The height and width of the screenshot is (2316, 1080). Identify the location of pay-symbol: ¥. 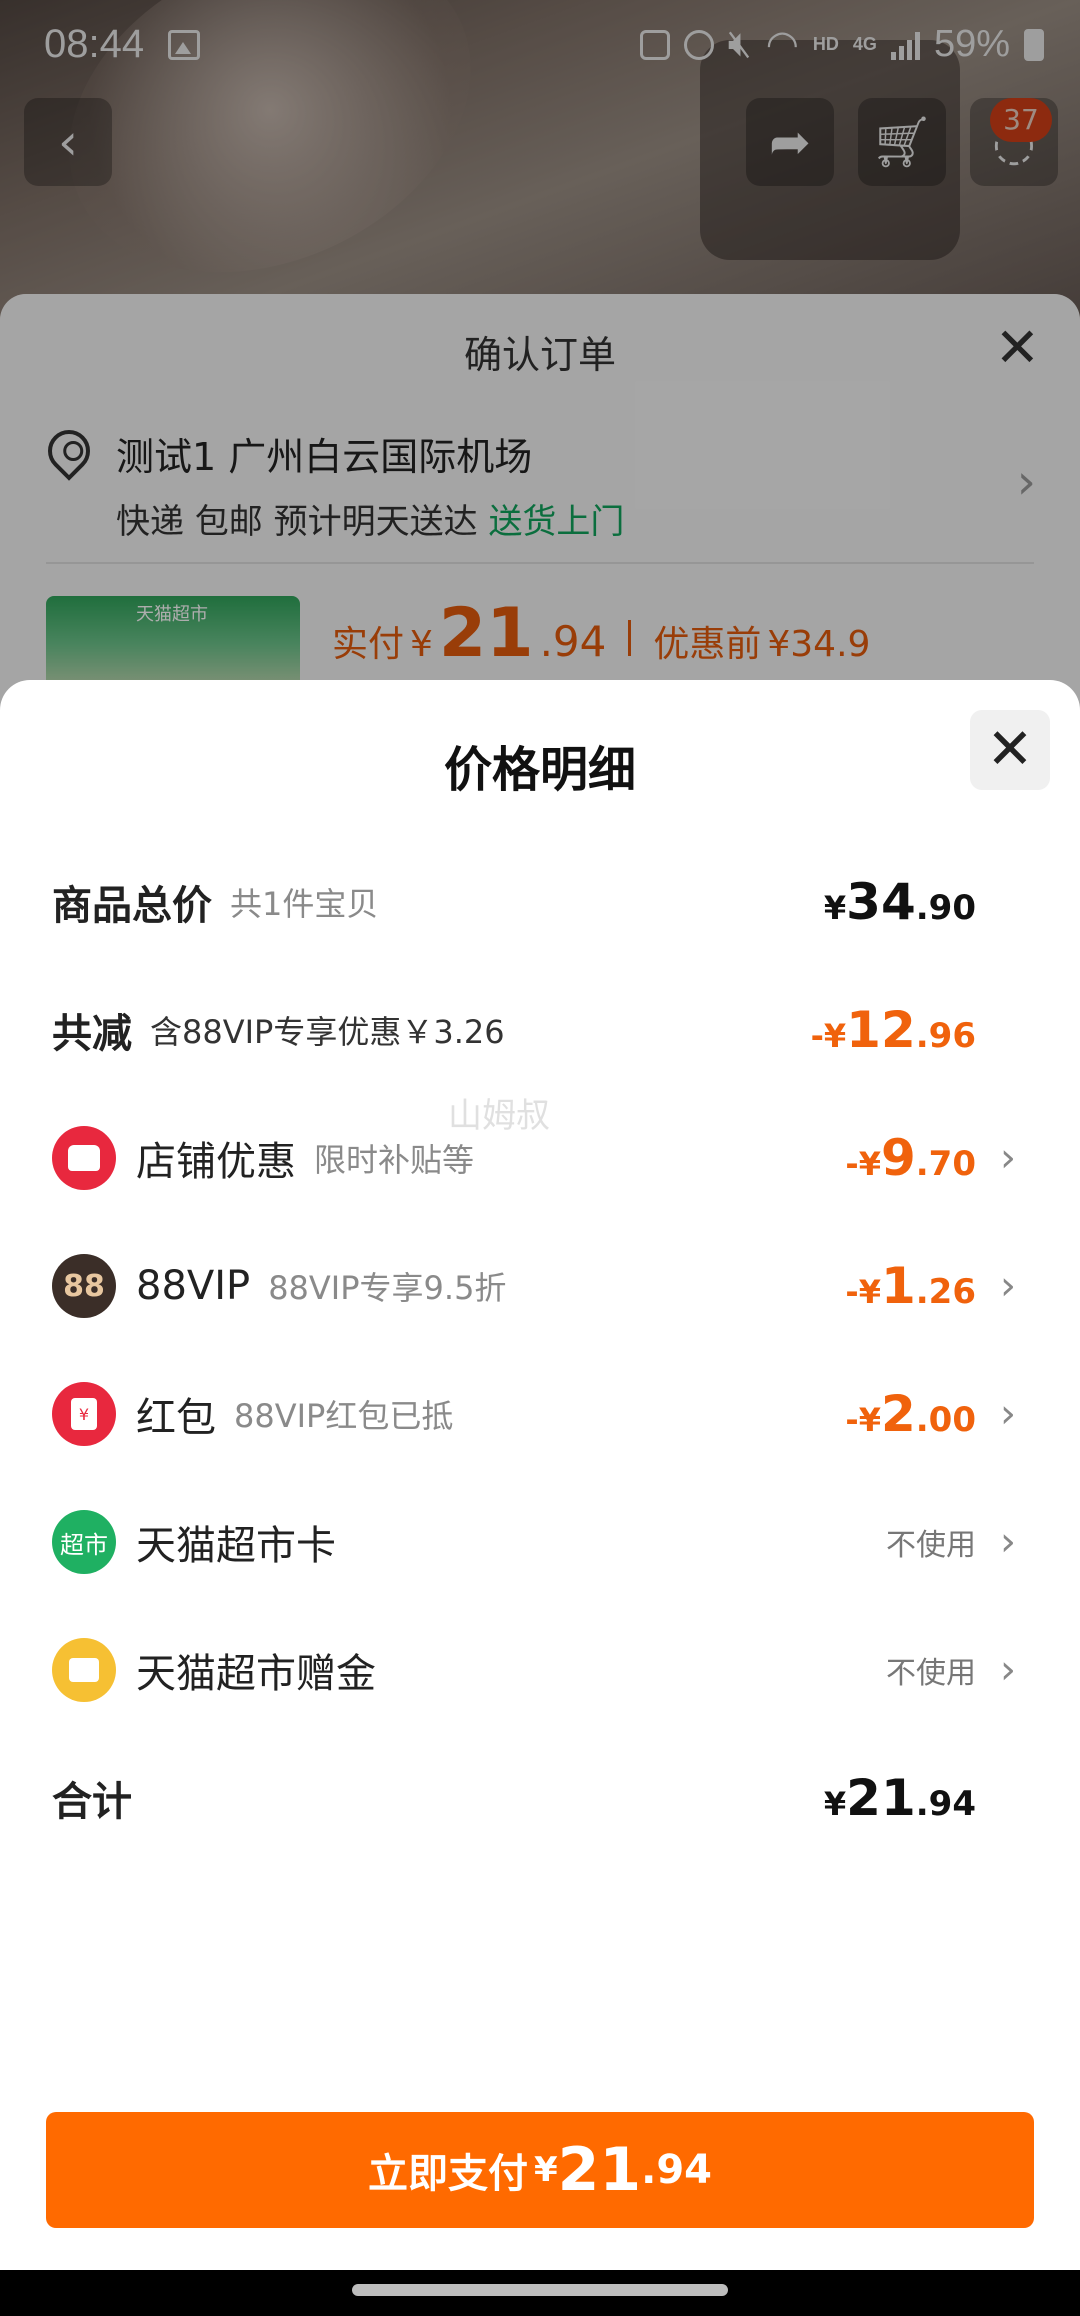
(545, 2170).